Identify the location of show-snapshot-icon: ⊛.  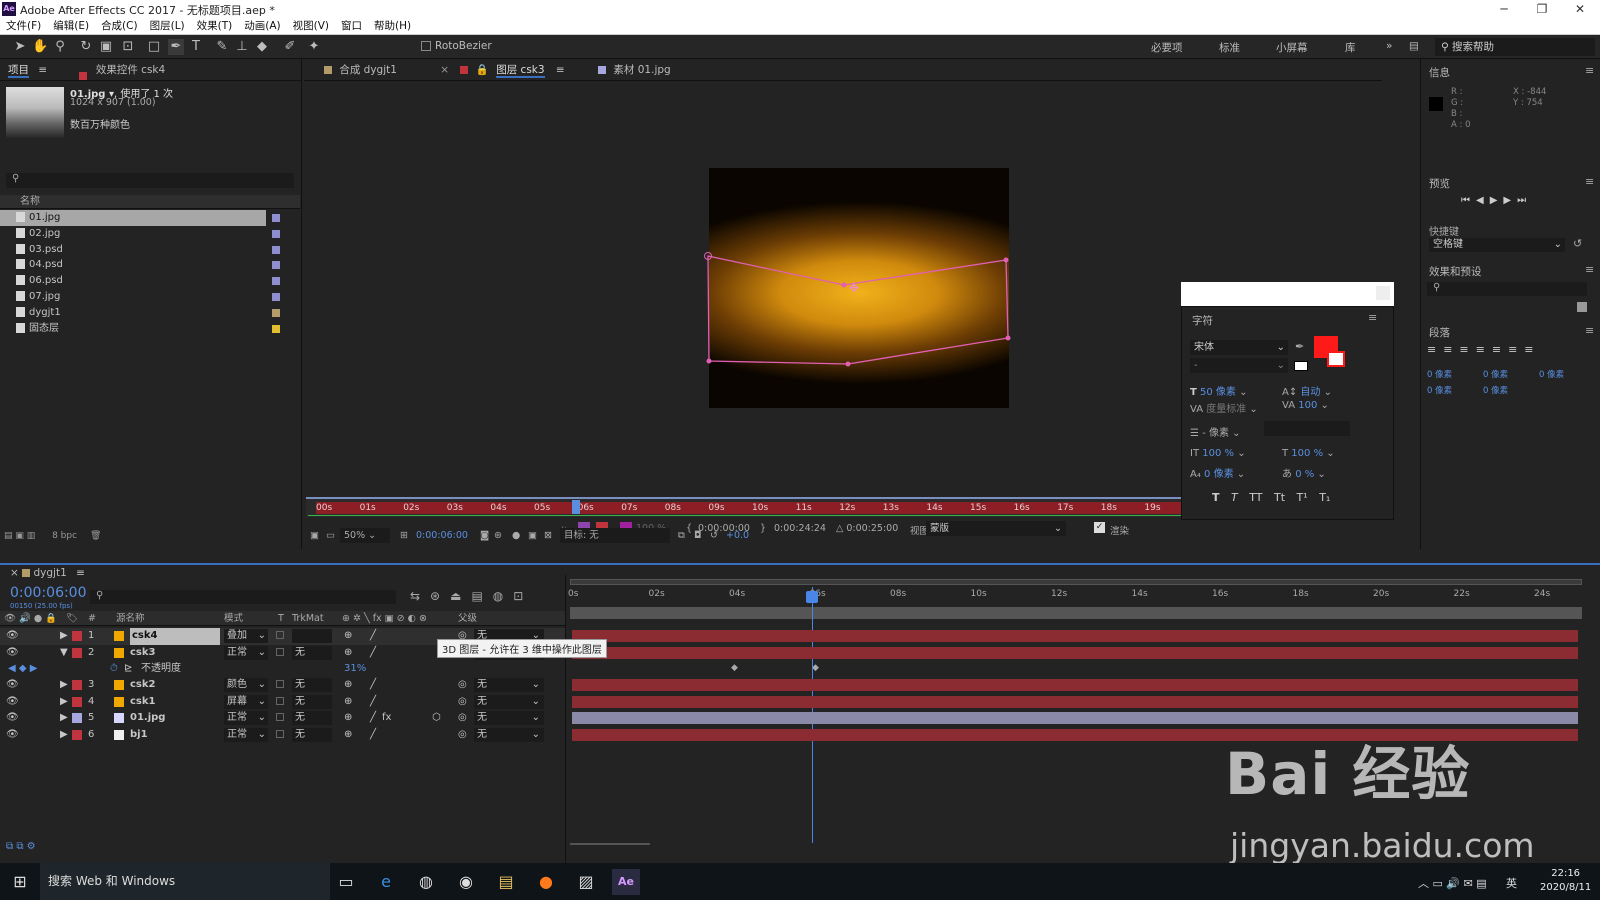
(498, 535).